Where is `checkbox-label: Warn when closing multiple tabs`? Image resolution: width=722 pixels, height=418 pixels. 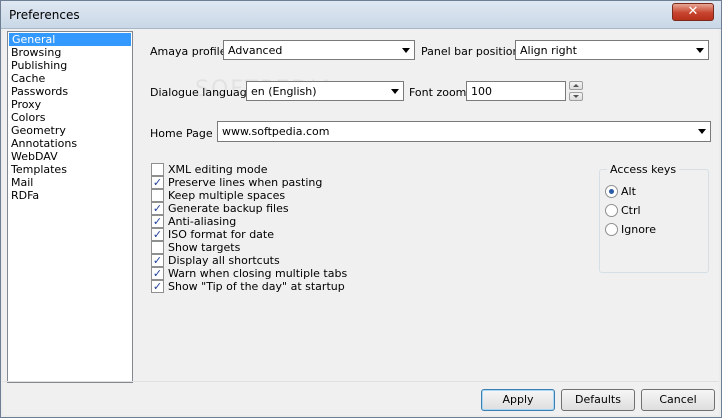 checkbox-label: Warn when closing multiple tabs is located at coordinates (258, 273).